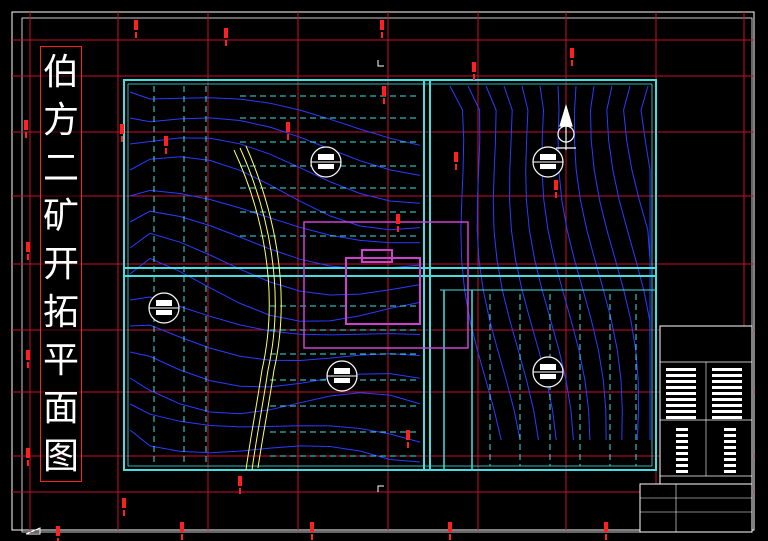 The height and width of the screenshot is (541, 768). Describe the element at coordinates (60, 120) in the screenshot. I see `title-char-2: 方` at that location.